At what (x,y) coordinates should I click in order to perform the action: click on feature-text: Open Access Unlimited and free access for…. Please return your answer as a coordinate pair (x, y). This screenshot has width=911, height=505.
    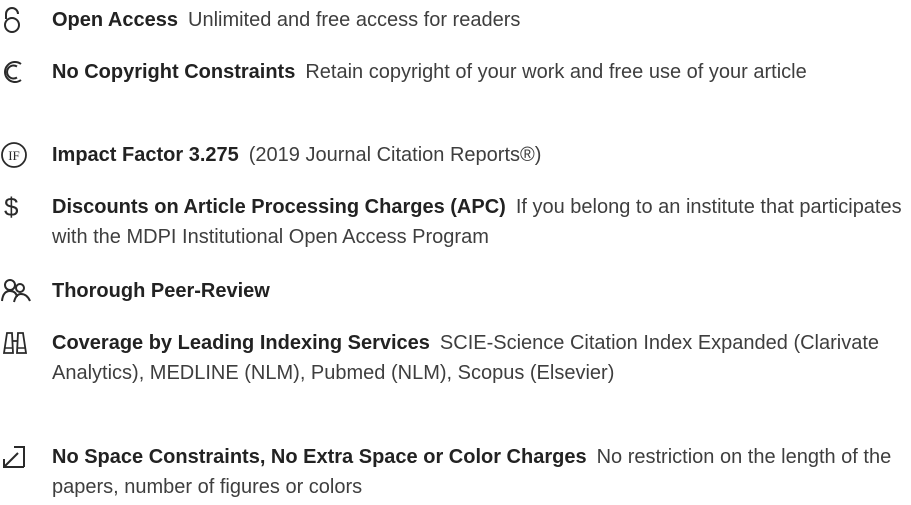
    Looking at the image, I should click on (477, 20).